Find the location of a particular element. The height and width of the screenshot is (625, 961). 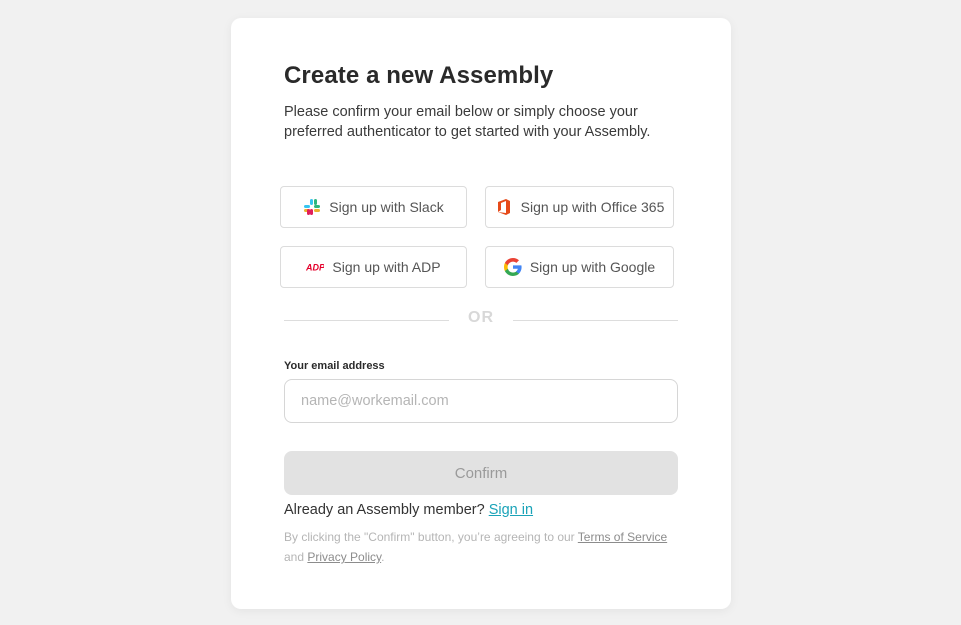

google-signup-label: Sign up with Google is located at coordinates (592, 267).